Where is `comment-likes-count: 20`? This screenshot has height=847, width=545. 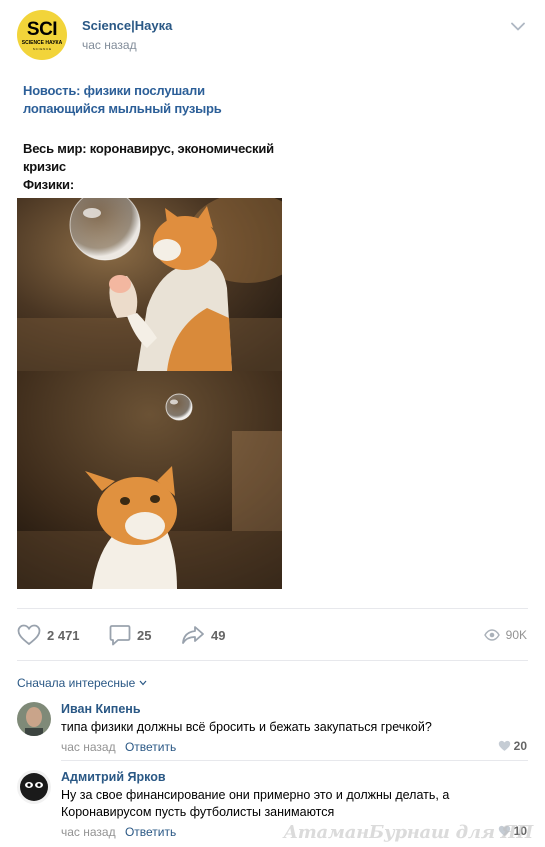
comment-likes-count: 20 is located at coordinates (520, 746).